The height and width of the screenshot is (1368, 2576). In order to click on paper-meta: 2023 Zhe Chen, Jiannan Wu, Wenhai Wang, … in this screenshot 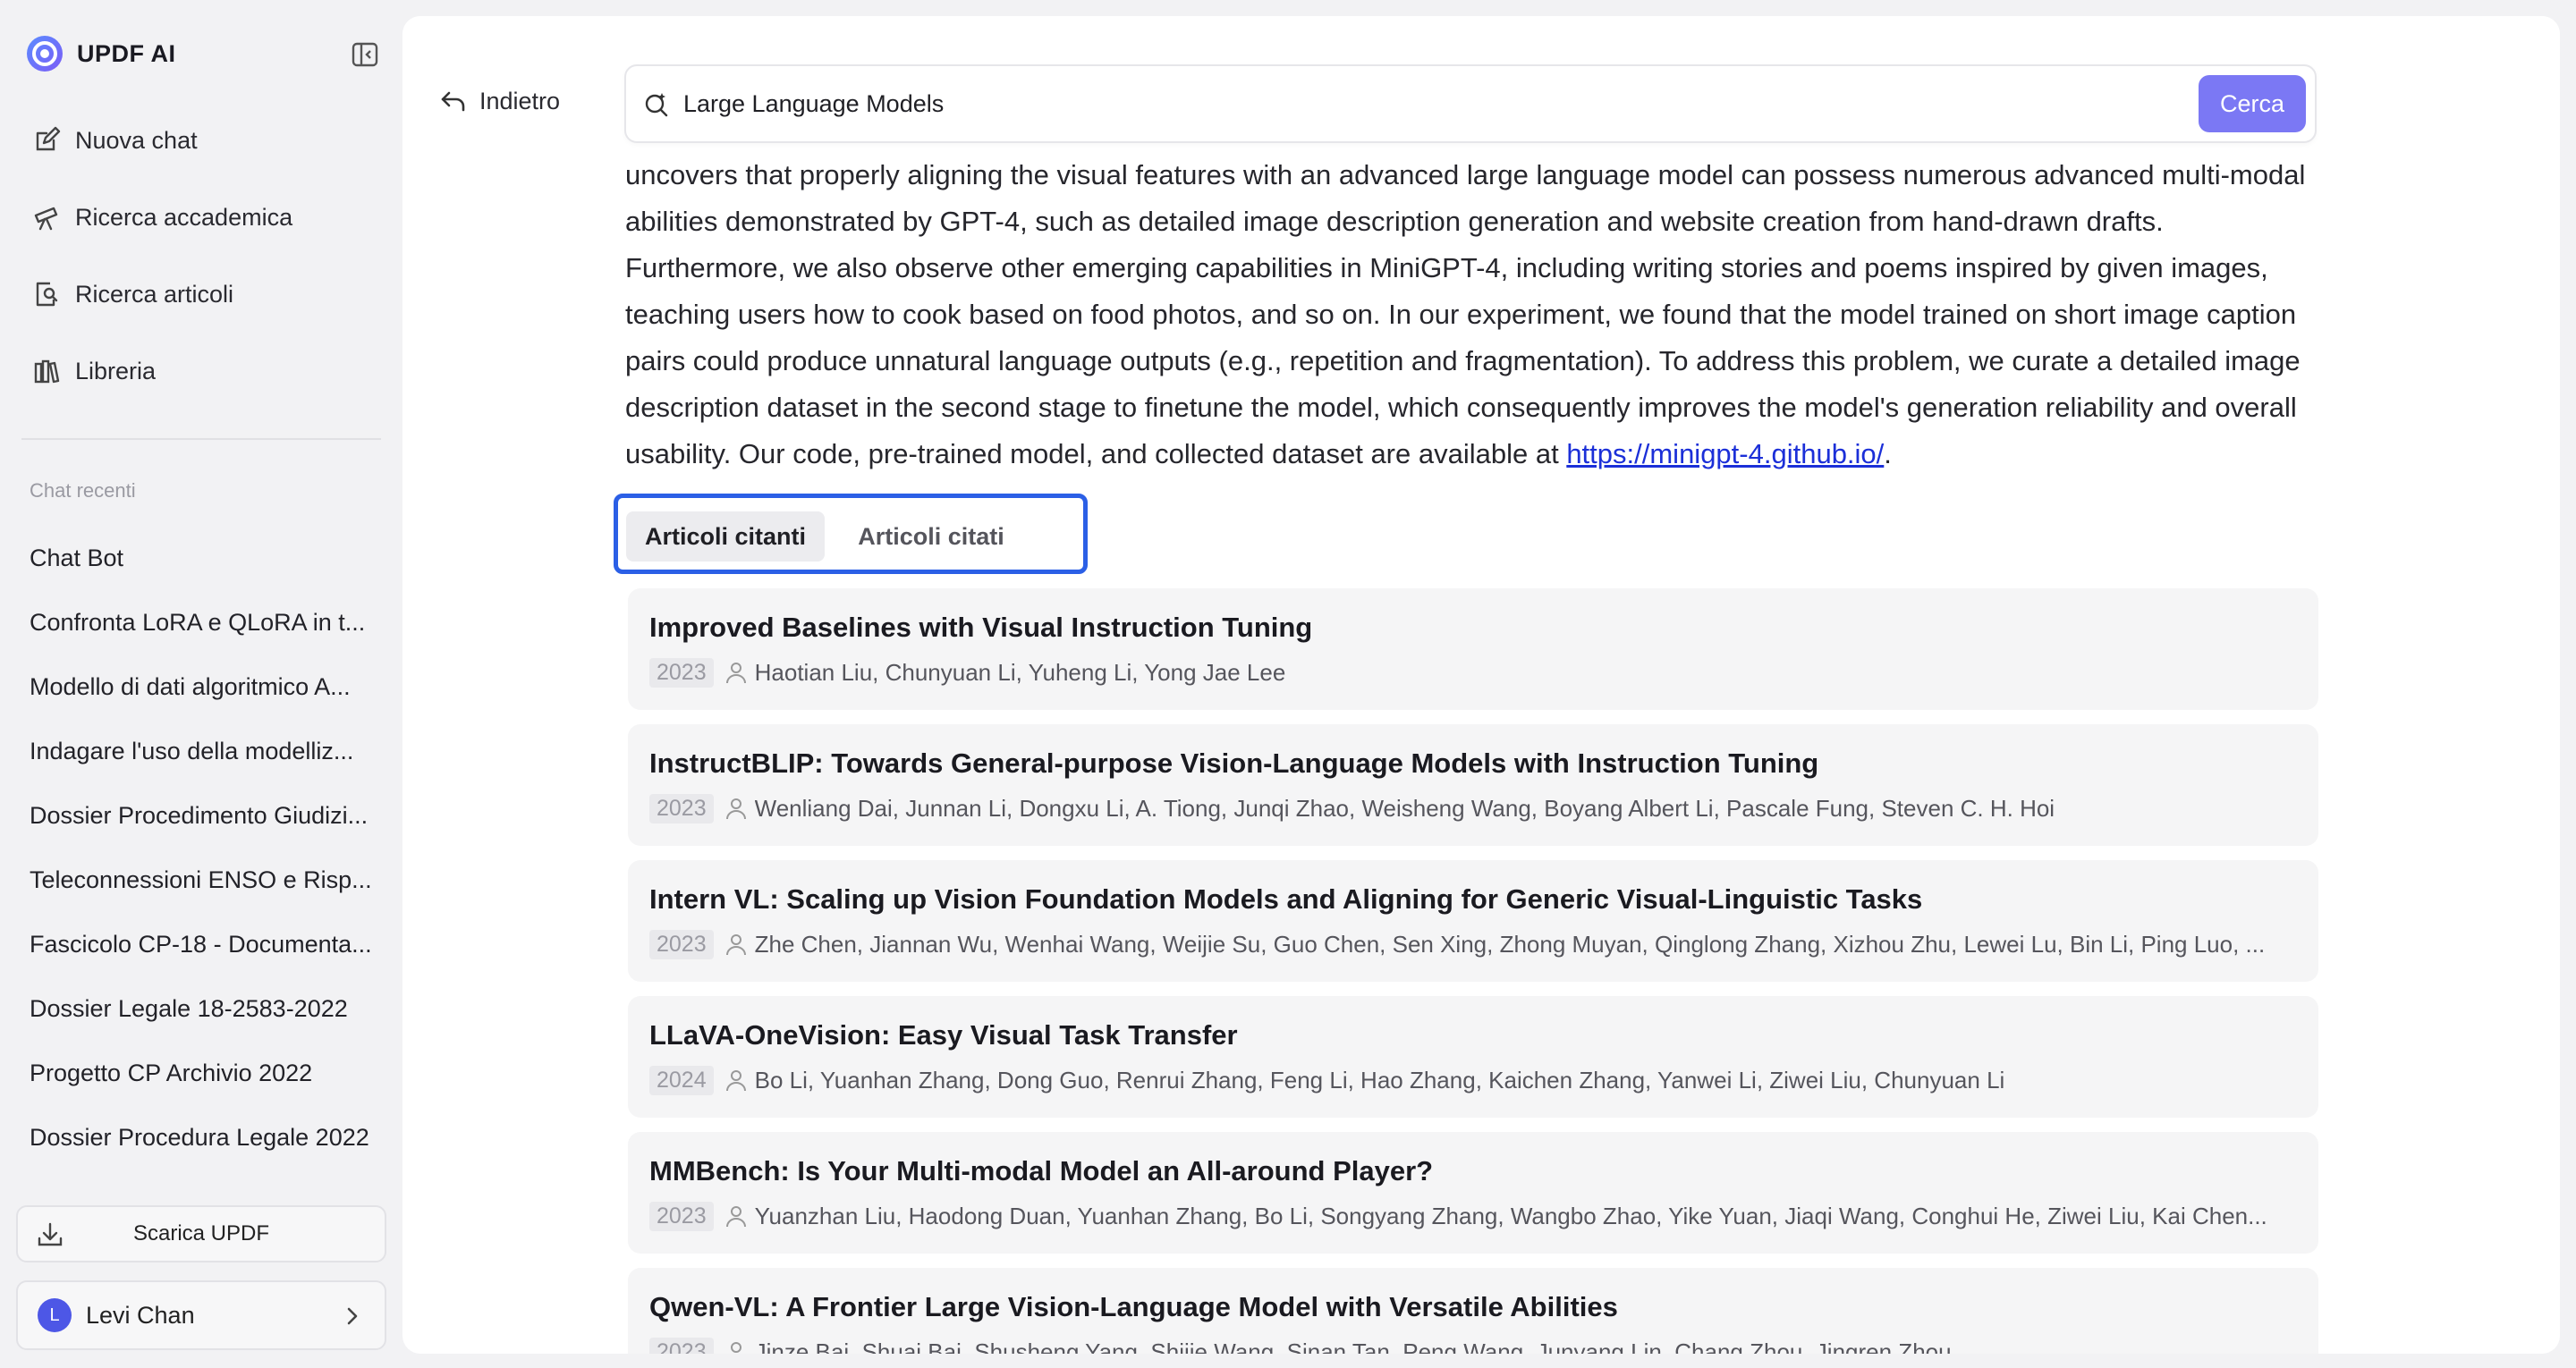, I will do `click(1473, 944)`.